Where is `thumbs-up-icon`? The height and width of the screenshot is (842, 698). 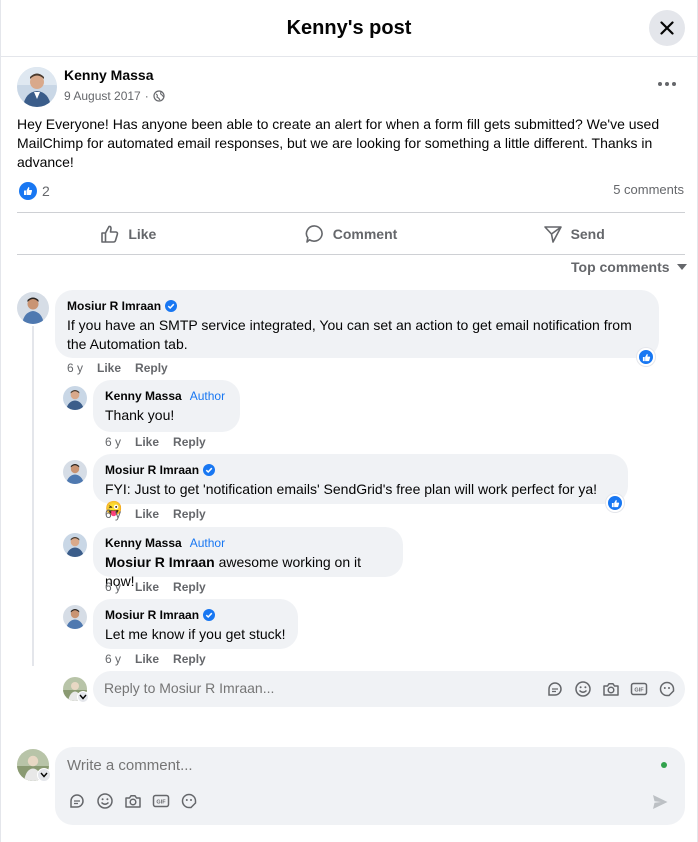
thumbs-up-icon is located at coordinates (110, 234).